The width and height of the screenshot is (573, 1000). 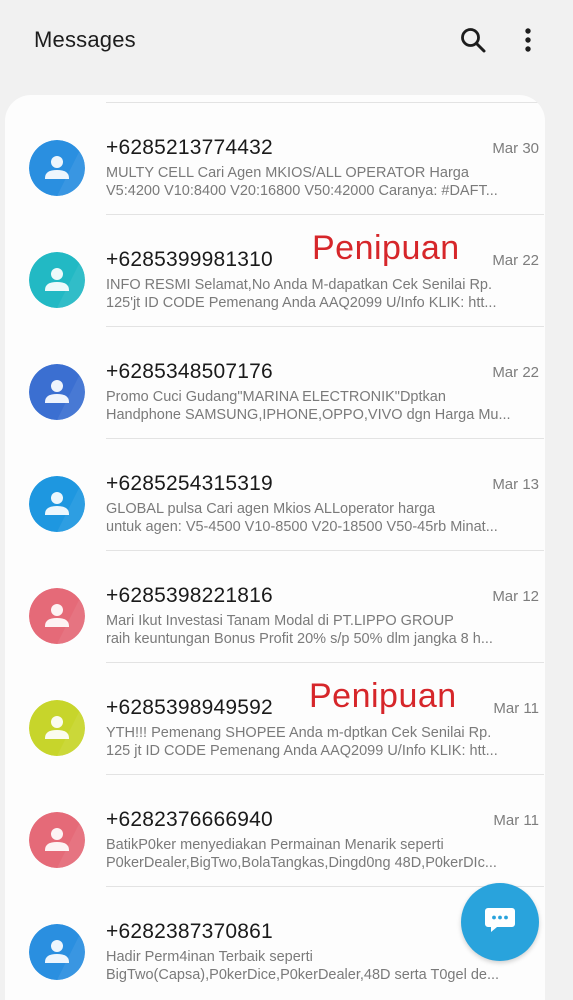 What do you see at coordinates (189, 707) in the screenshot?
I see `sender-number: +6285398949592` at bounding box center [189, 707].